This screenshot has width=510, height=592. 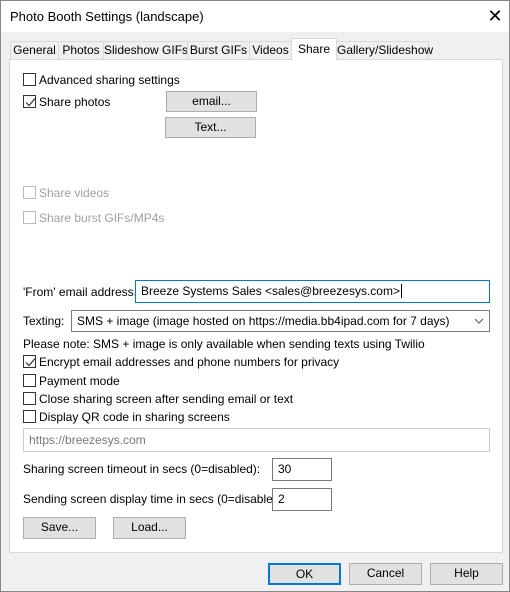 I want to click on share-photos-checkbox, so click(x=29, y=101).